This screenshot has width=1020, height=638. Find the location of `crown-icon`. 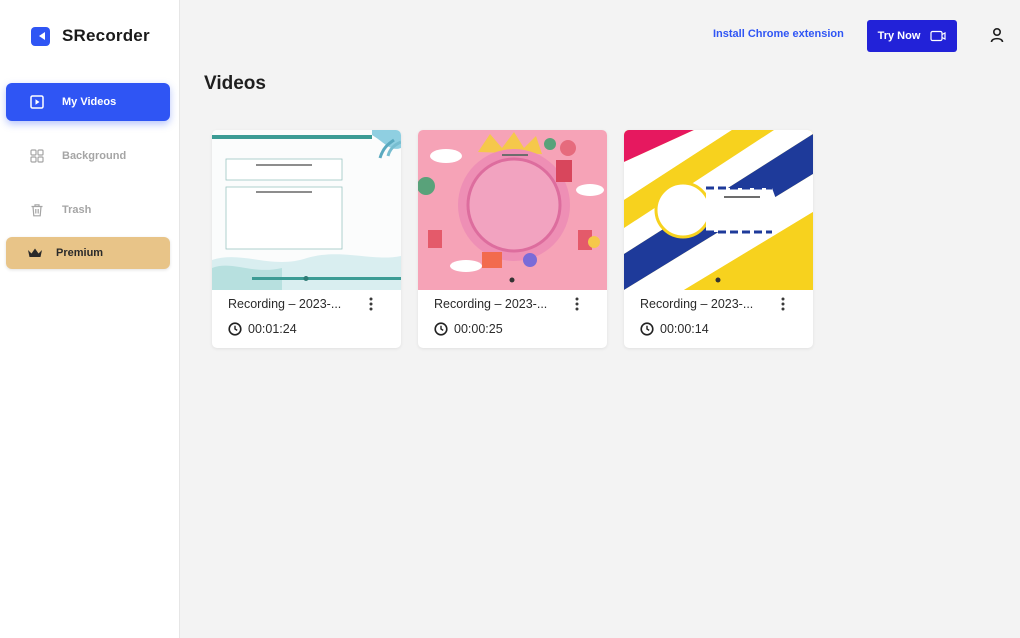

crown-icon is located at coordinates (35, 252).